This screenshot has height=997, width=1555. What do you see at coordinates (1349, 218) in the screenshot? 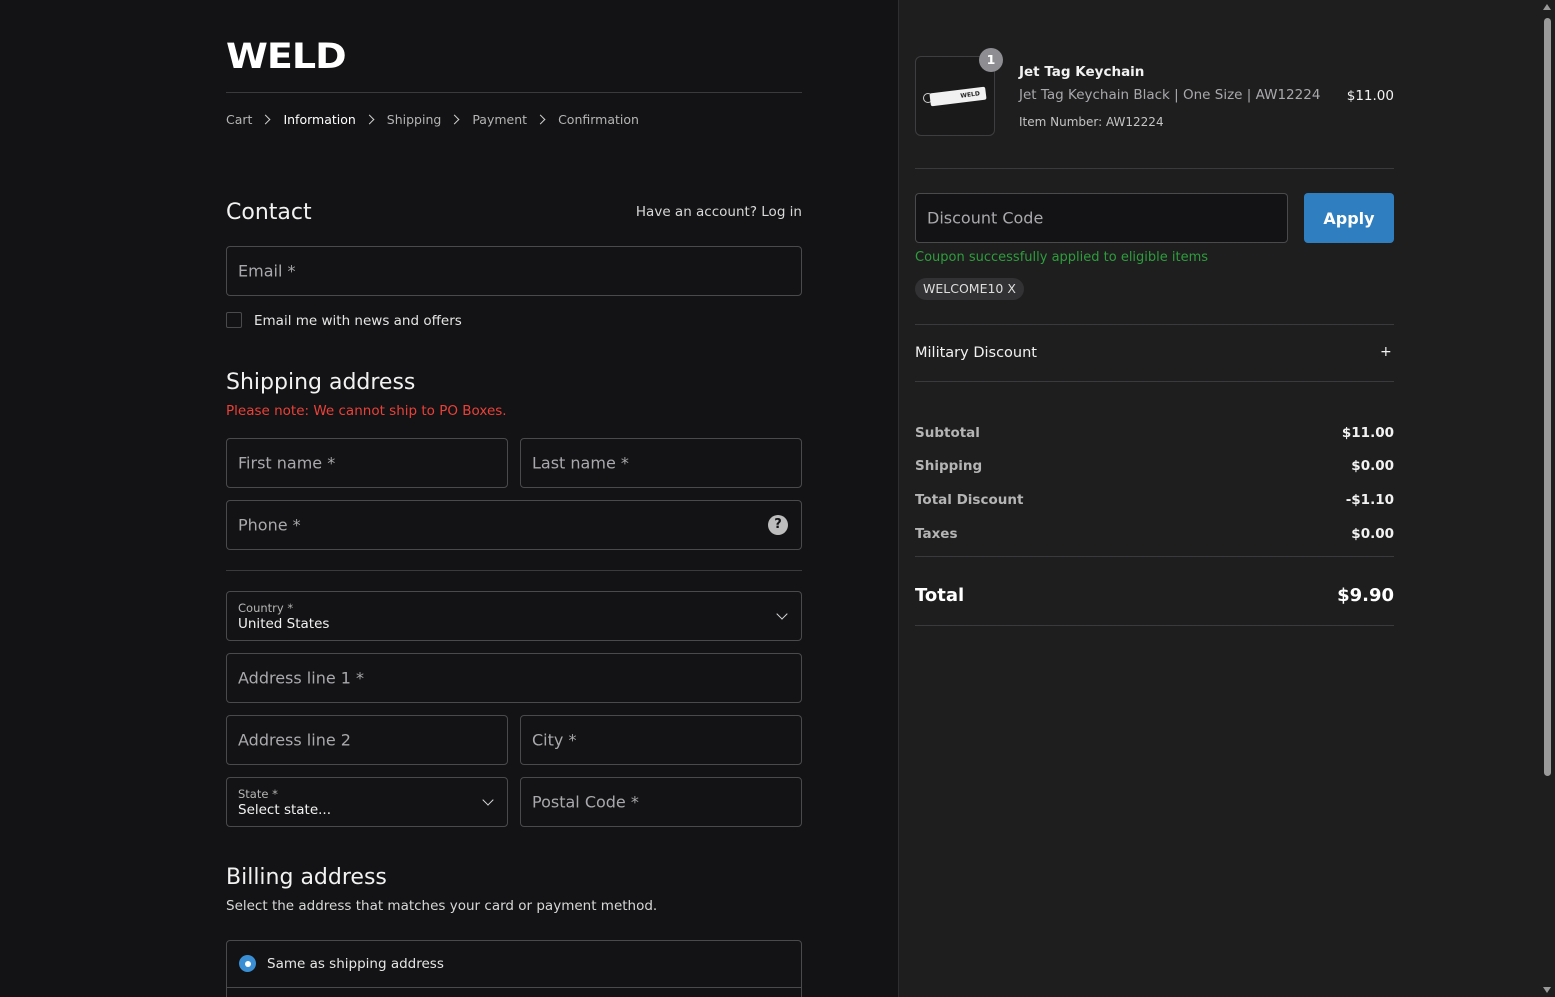
I see `apply-discount-button: Apply` at bounding box center [1349, 218].